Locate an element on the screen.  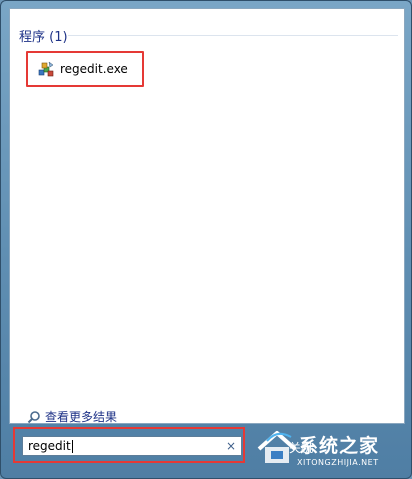
result-item-regedit: regedit.exe is located at coordinates (85, 69).